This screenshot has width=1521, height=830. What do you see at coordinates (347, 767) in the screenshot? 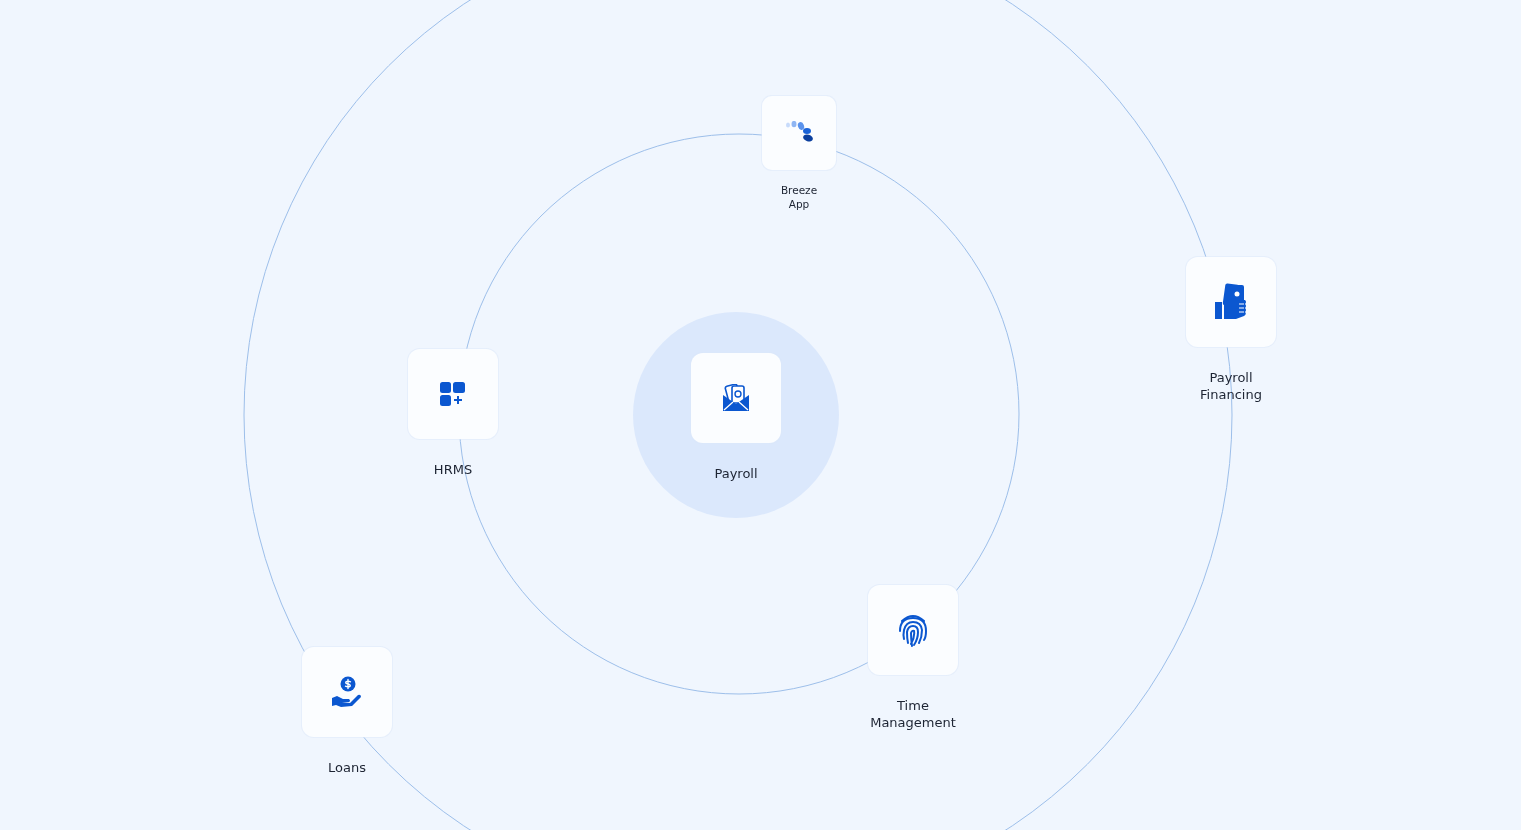
I see `node-label: Loans` at bounding box center [347, 767].